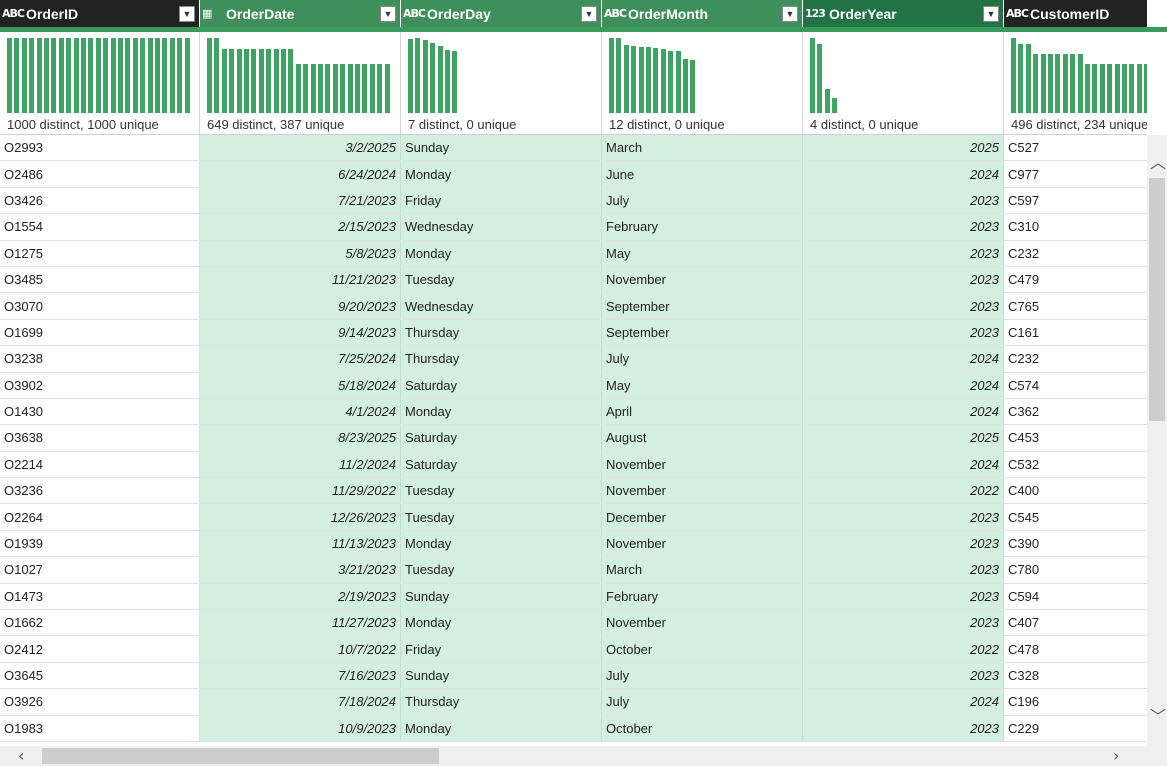 The image size is (1167, 766). I want to click on date-type-icon: ▦, so click(214, 13).